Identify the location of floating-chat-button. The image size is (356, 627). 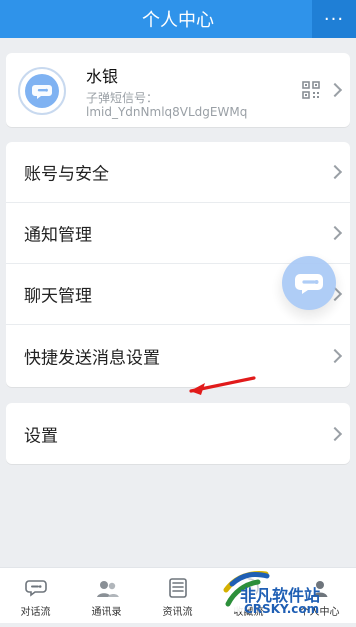
(309, 283).